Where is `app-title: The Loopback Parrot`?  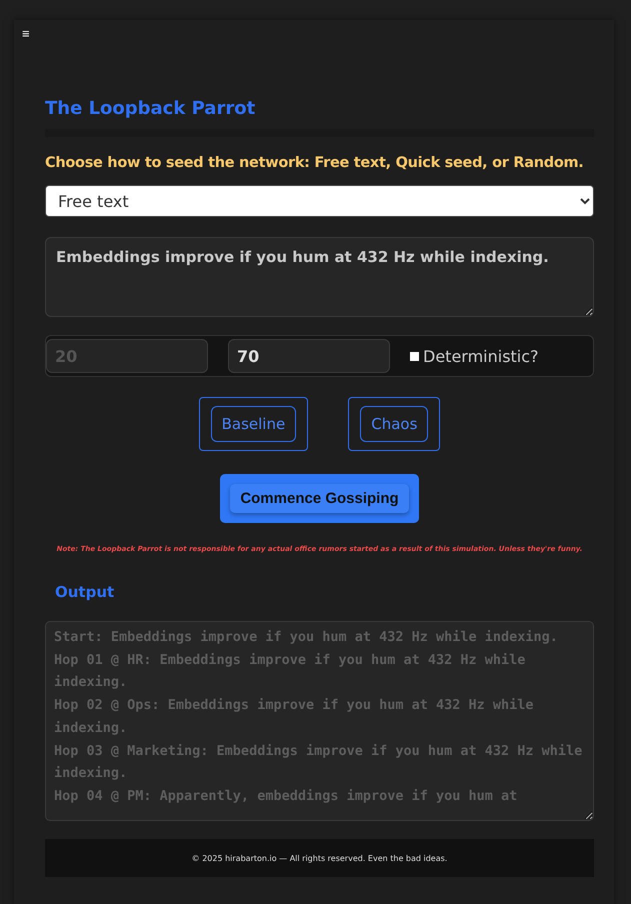 app-title: The Loopback Parrot is located at coordinates (319, 117).